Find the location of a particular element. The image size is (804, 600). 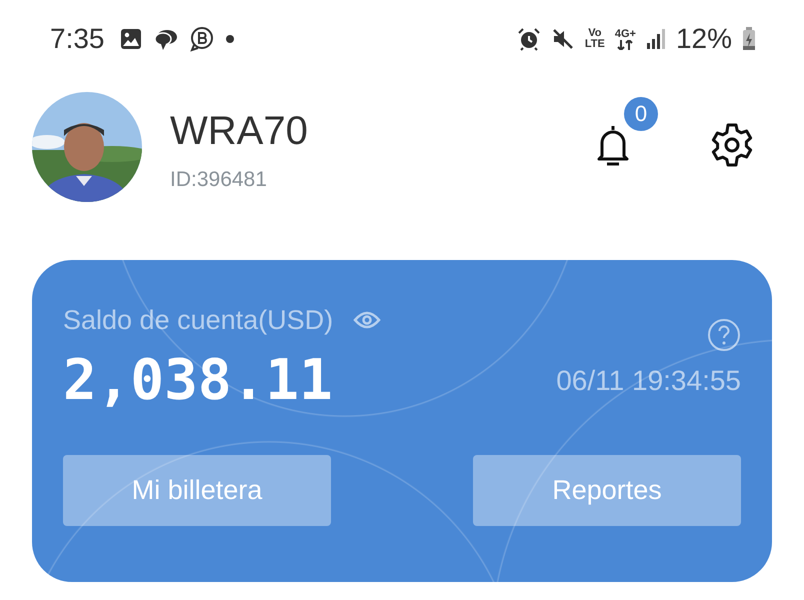

balance-amount: 2,038.11 is located at coordinates (198, 380).